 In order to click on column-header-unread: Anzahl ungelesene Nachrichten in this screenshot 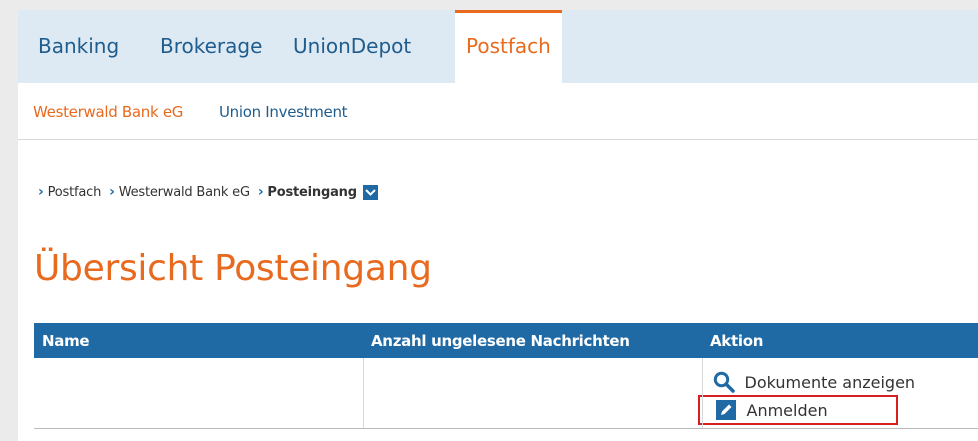, I will do `click(532, 340)`.